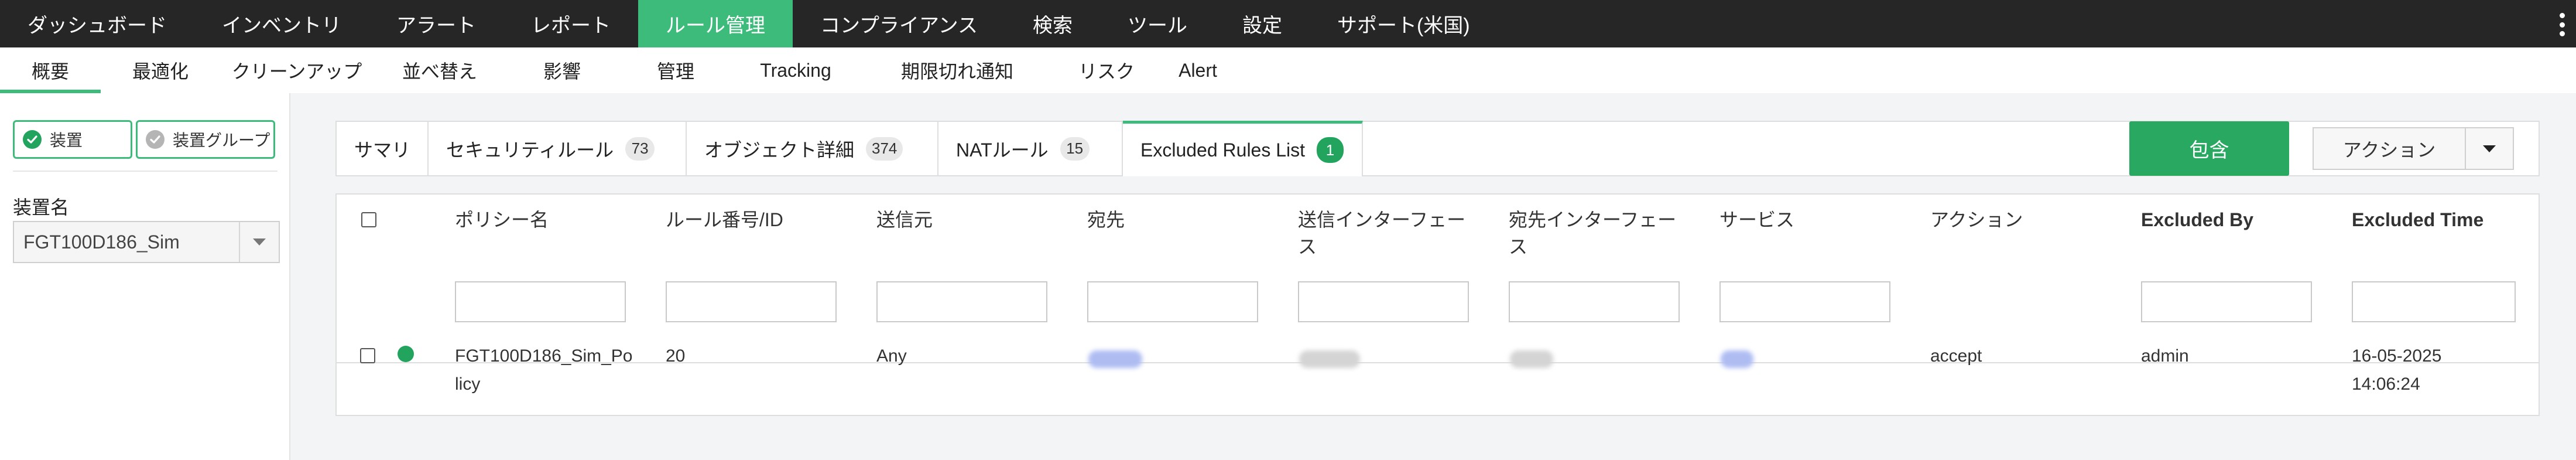 The image size is (2576, 460). Describe the element at coordinates (530, 150) in the screenshot. I see `tab-label: セキュリティルール` at that location.